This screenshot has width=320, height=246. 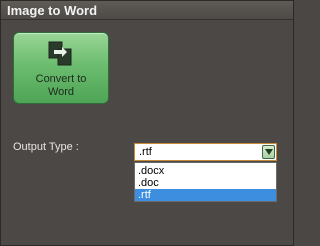 I want to click on panel-header: Image to Word, so click(x=147, y=10).